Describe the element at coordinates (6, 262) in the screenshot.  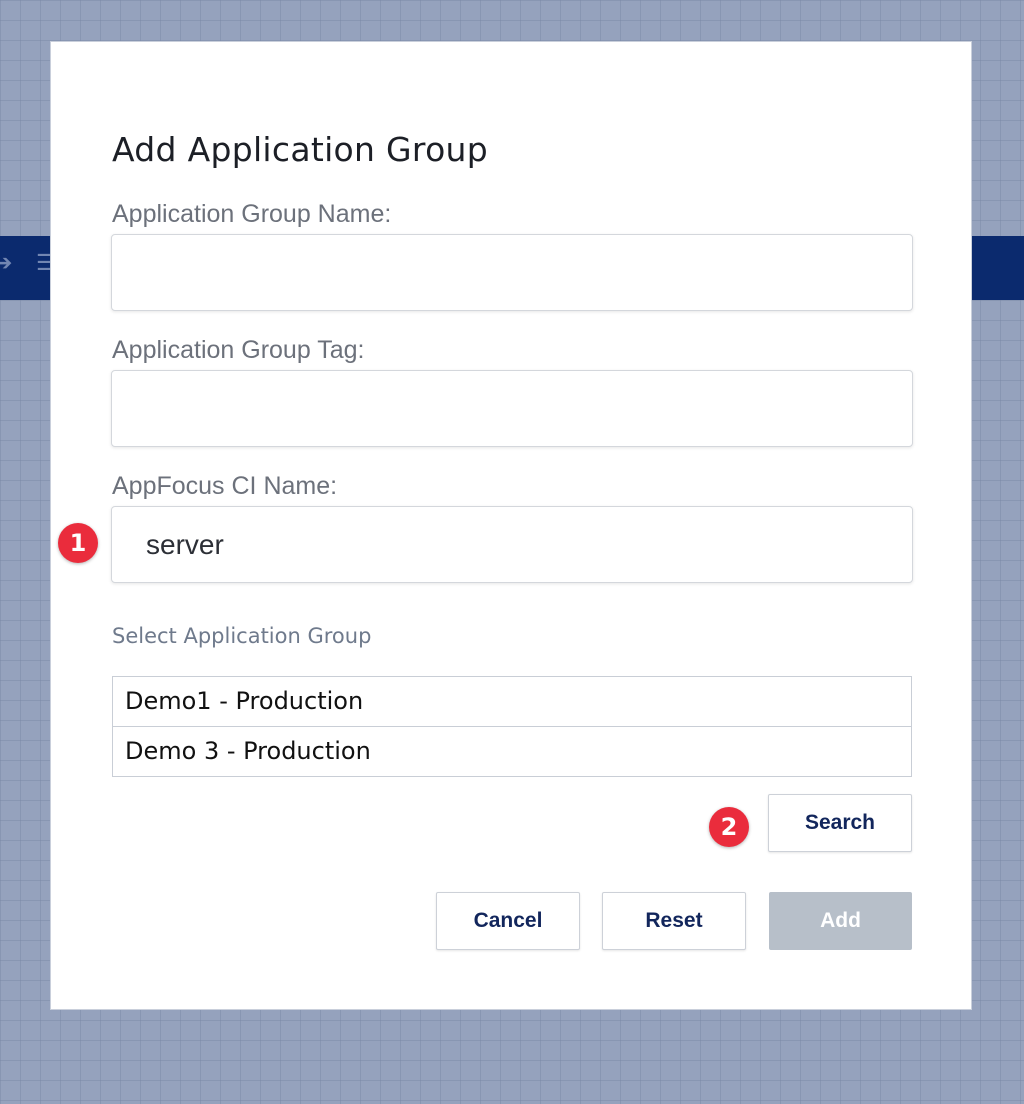
I see `arrow-right-icon: ➔` at that location.